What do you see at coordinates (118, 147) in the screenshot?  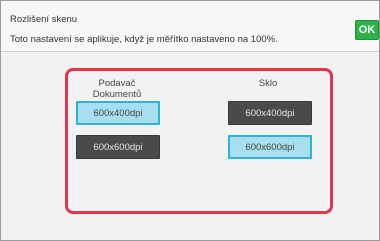 I see `feeder-600x600-button: 600x600dpi` at bounding box center [118, 147].